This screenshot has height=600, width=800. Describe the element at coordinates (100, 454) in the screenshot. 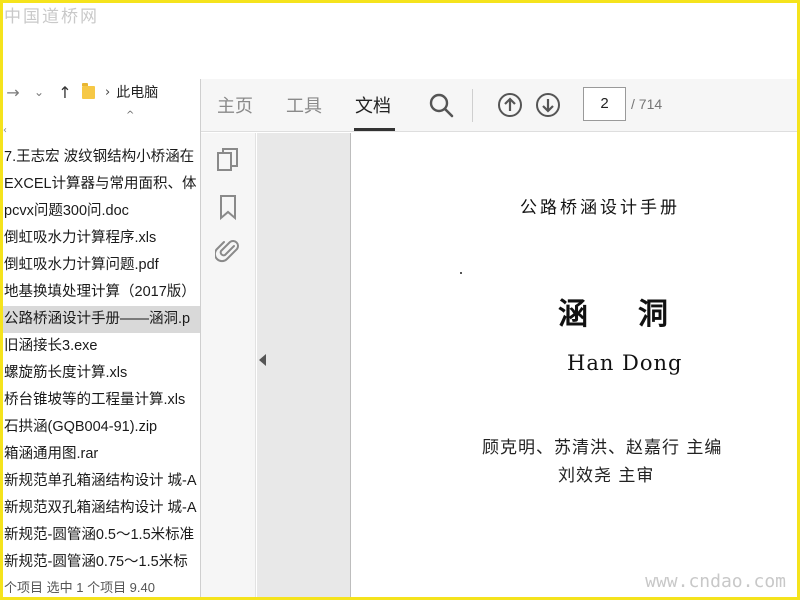

I see `file-item: 箱涵通用图.rar` at that location.